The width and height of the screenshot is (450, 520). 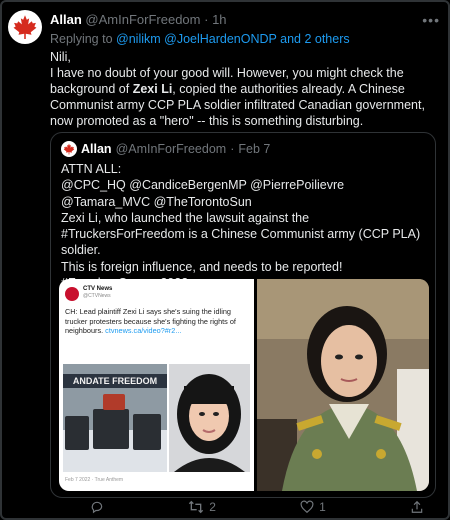 I want to click on ctv-logo, so click(x=72, y=294).